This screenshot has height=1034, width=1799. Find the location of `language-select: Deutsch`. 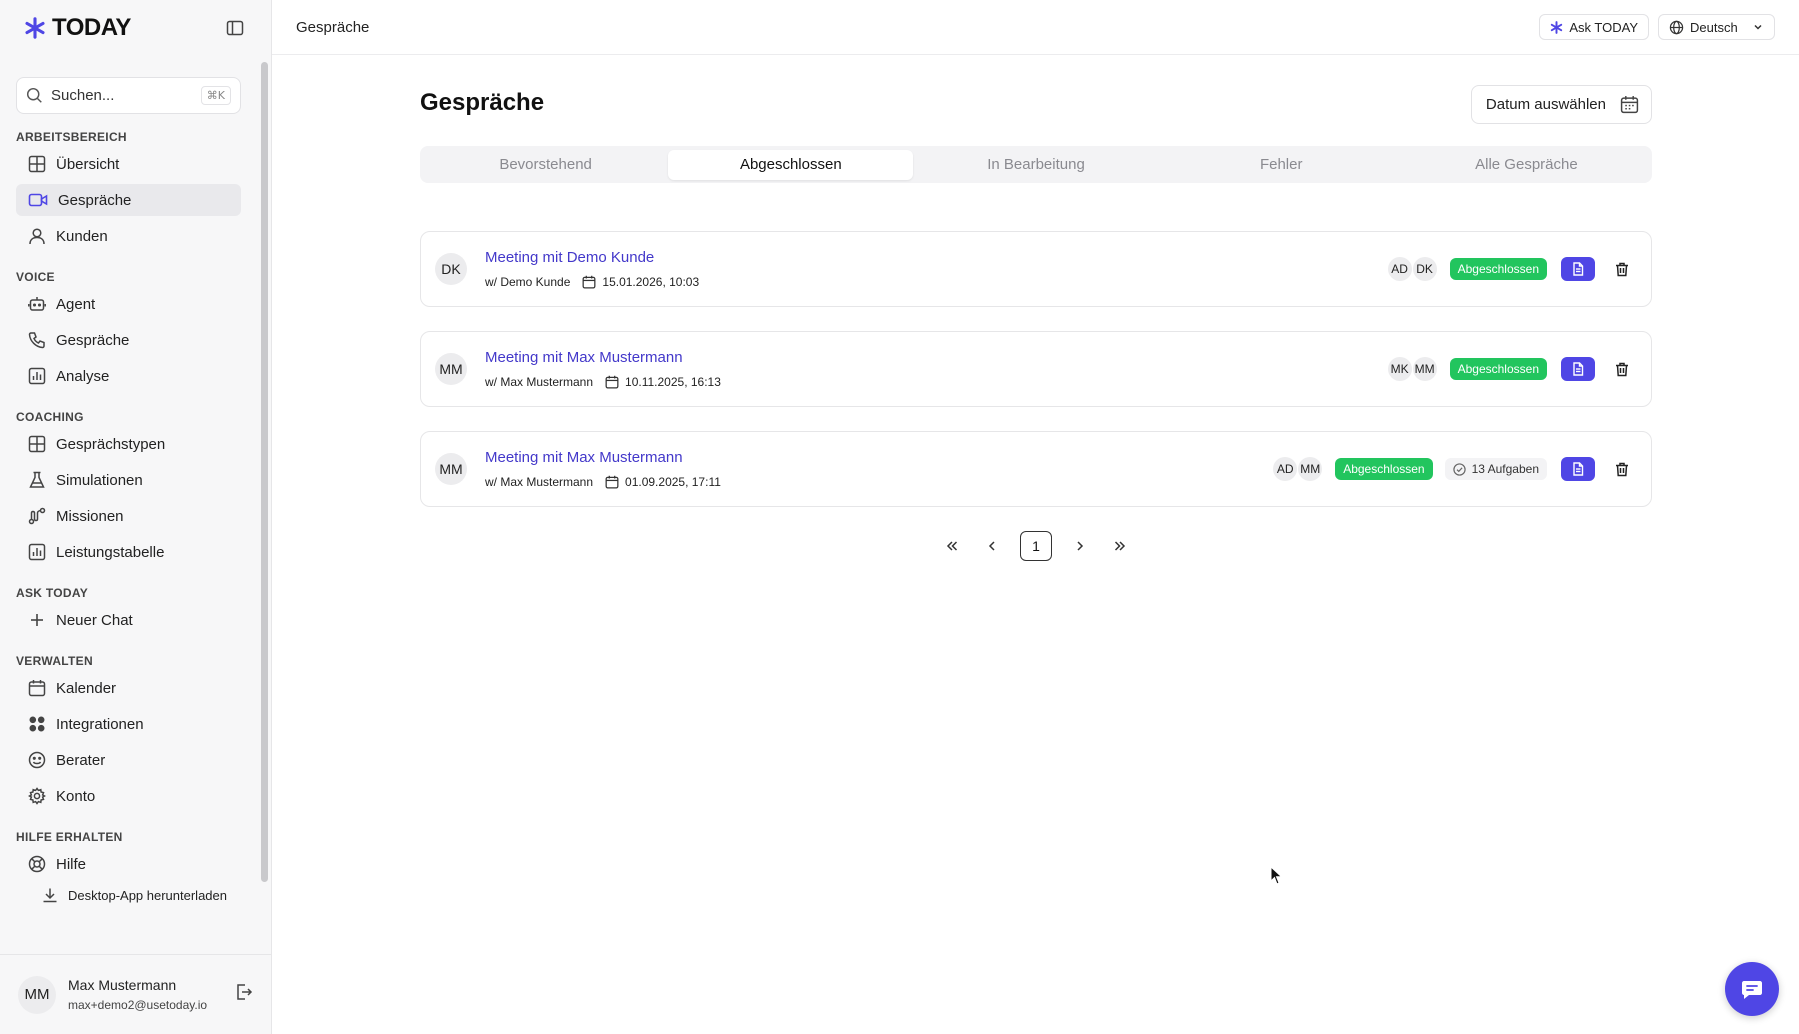

language-select: Deutsch is located at coordinates (1716, 27).